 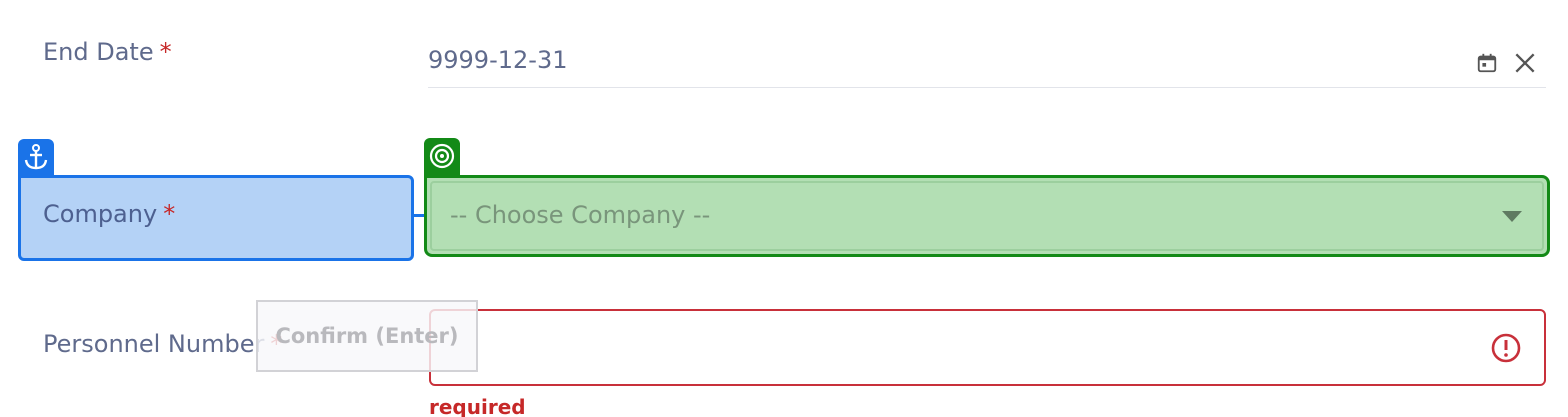 I want to click on end-date-label: End Date *, so click(x=107, y=52).